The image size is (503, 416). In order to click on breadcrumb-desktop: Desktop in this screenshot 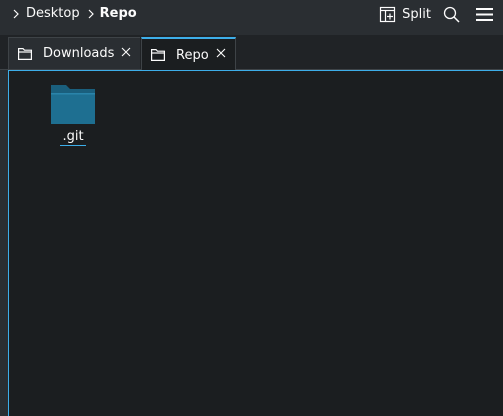, I will do `click(54, 14)`.